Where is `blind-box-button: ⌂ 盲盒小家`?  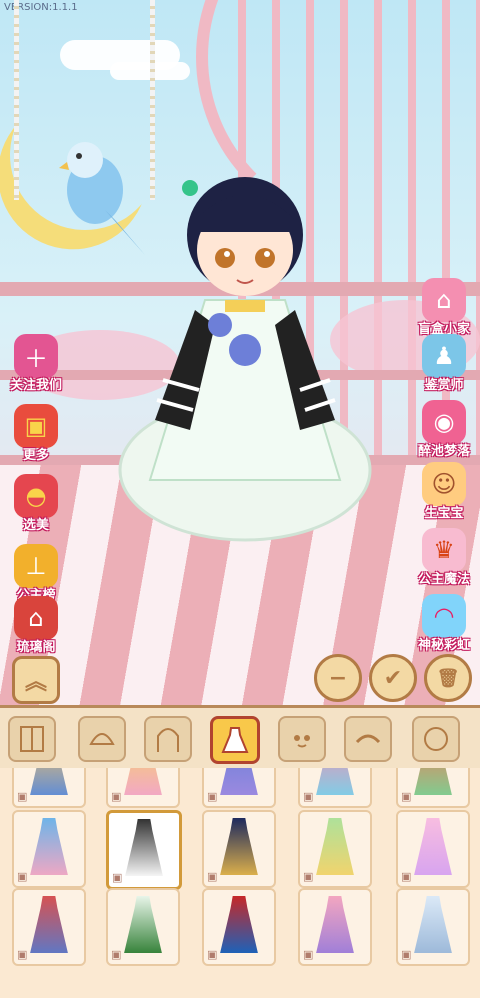 blind-box-button: ⌂ 盲盒小家 is located at coordinates (443, 307).